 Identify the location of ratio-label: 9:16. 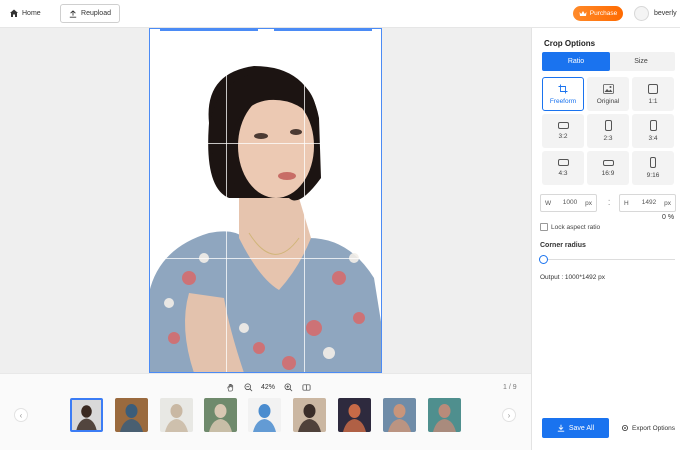
(653, 175).